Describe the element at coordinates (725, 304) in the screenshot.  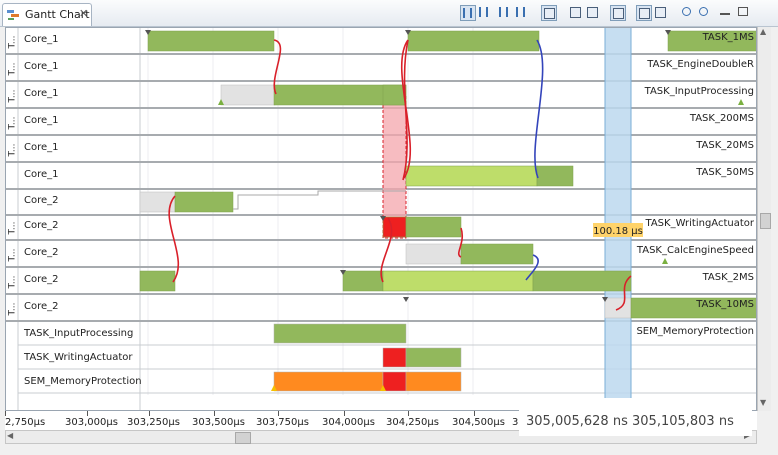
I see `task-name-label: TASK_10MS` at that location.